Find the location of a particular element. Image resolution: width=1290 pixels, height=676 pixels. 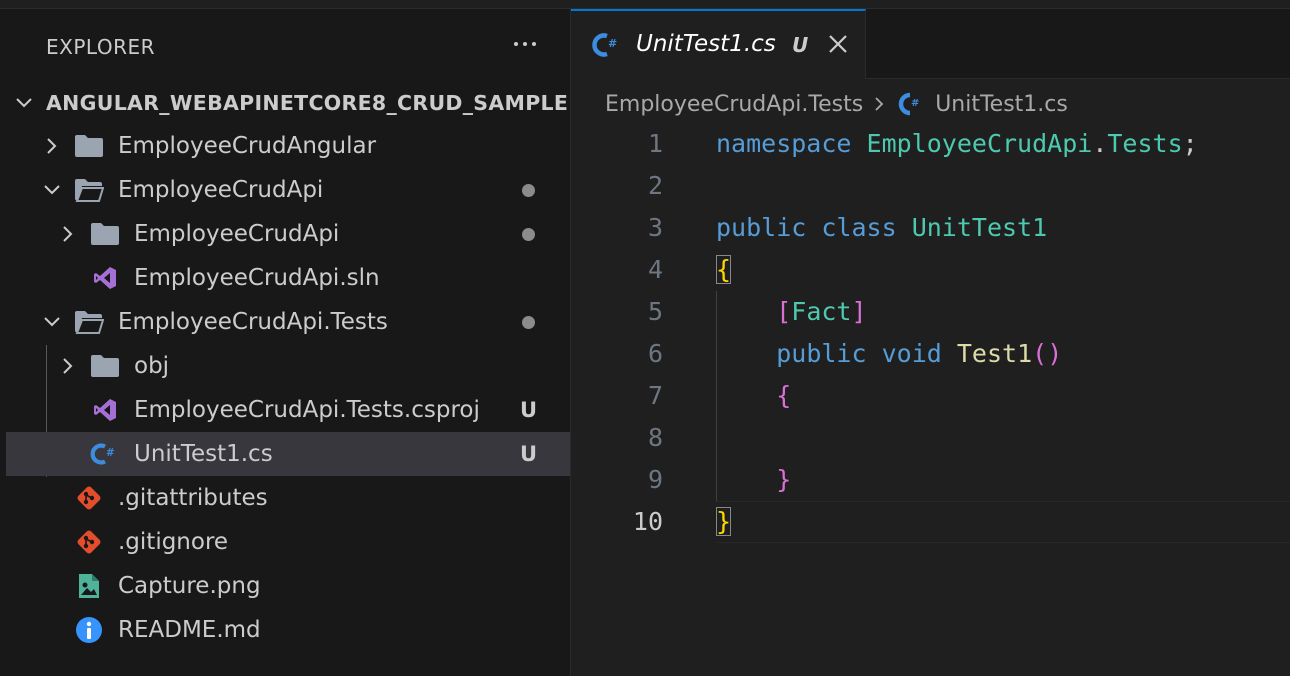

workspace-root-label: ANGULAR_WEBAPINETCORE8_CRUD_SAMPLE is located at coordinates (307, 103).